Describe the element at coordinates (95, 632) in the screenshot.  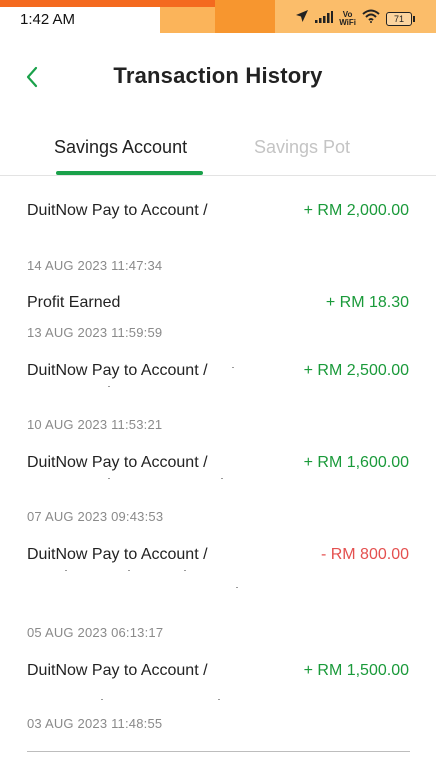
I see `transaction-date: 05 AUG 2023 06:13:17` at that location.